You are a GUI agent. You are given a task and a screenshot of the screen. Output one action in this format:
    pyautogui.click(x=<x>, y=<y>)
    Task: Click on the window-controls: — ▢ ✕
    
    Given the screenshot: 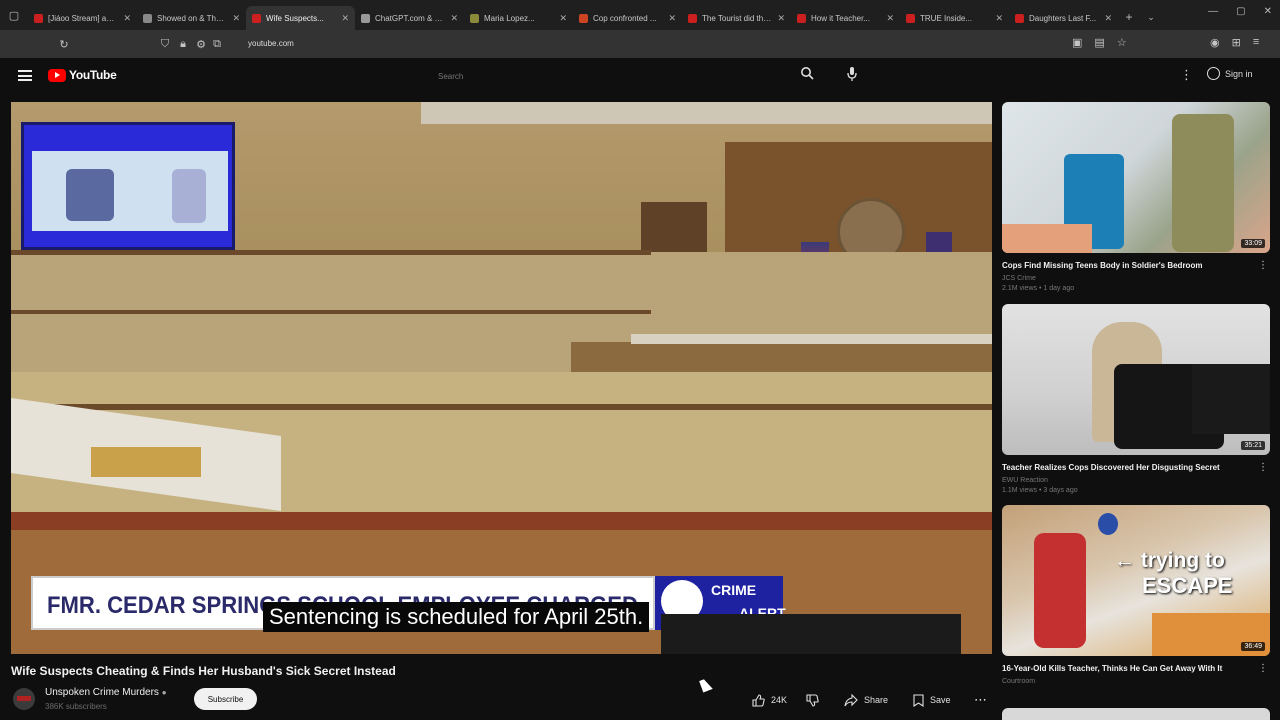 What is the action you would take?
    pyautogui.click(x=1240, y=11)
    